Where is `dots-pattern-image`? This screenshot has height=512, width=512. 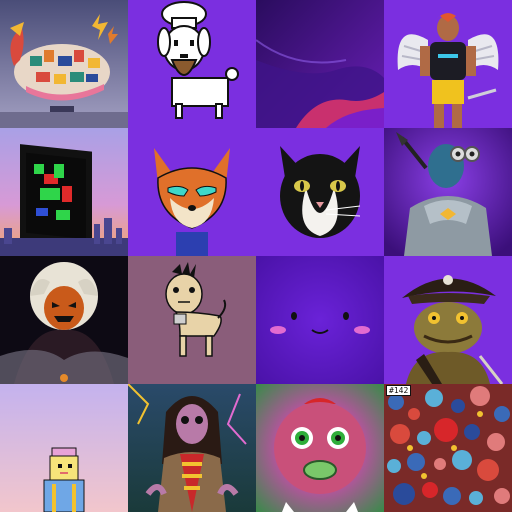 dots-pattern-image is located at coordinates (448, 448).